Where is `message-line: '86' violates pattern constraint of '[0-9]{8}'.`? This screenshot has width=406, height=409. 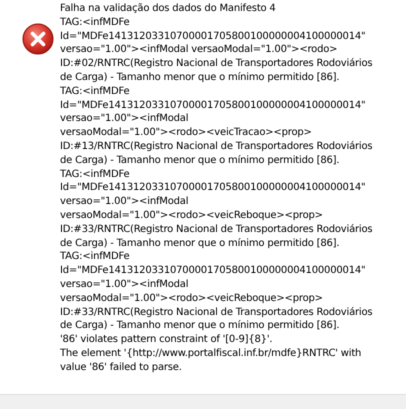 message-line: '86' violates pattern constraint of '[0-9]{8}'. is located at coordinates (166, 340).